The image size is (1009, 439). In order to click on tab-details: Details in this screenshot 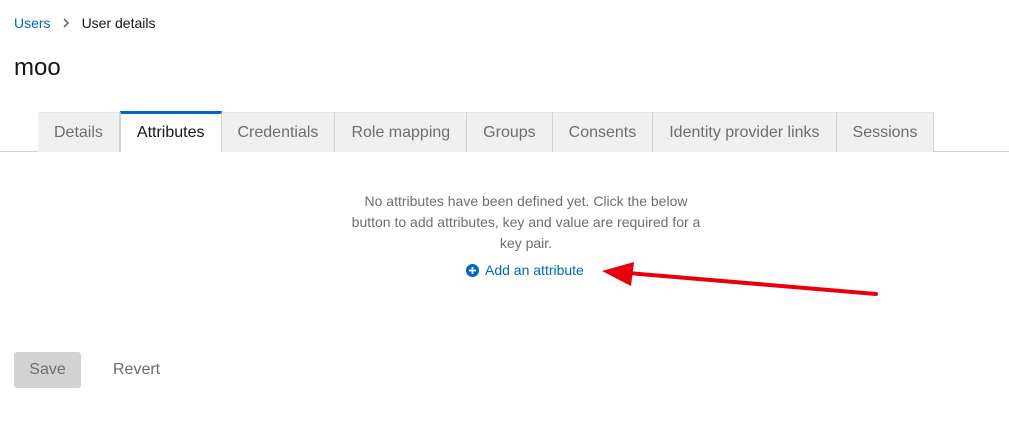, I will do `click(79, 132)`.